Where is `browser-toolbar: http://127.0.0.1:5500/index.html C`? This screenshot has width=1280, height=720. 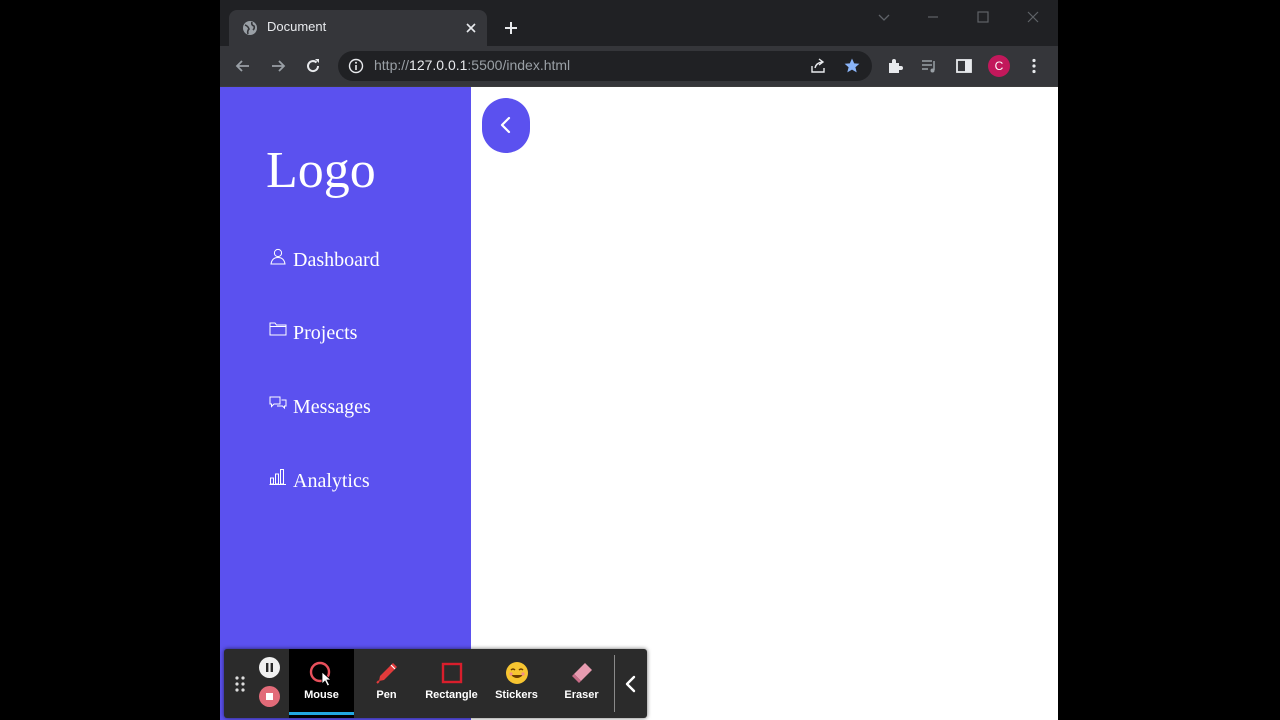
browser-toolbar: http://127.0.0.1:5500/index.html C is located at coordinates (639, 66).